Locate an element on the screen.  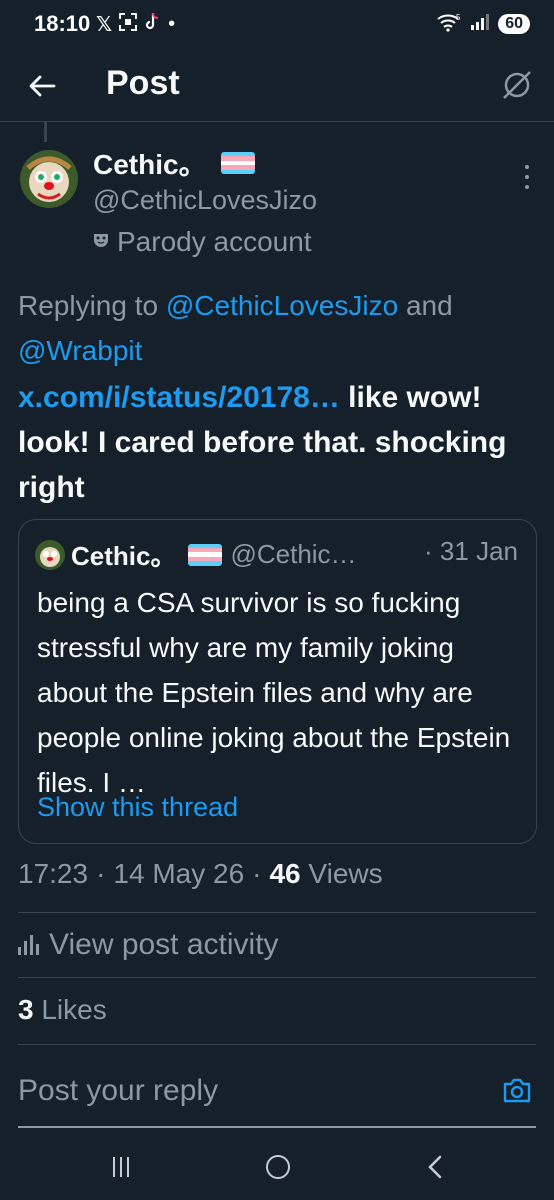
page-title: Post is located at coordinates (143, 83).